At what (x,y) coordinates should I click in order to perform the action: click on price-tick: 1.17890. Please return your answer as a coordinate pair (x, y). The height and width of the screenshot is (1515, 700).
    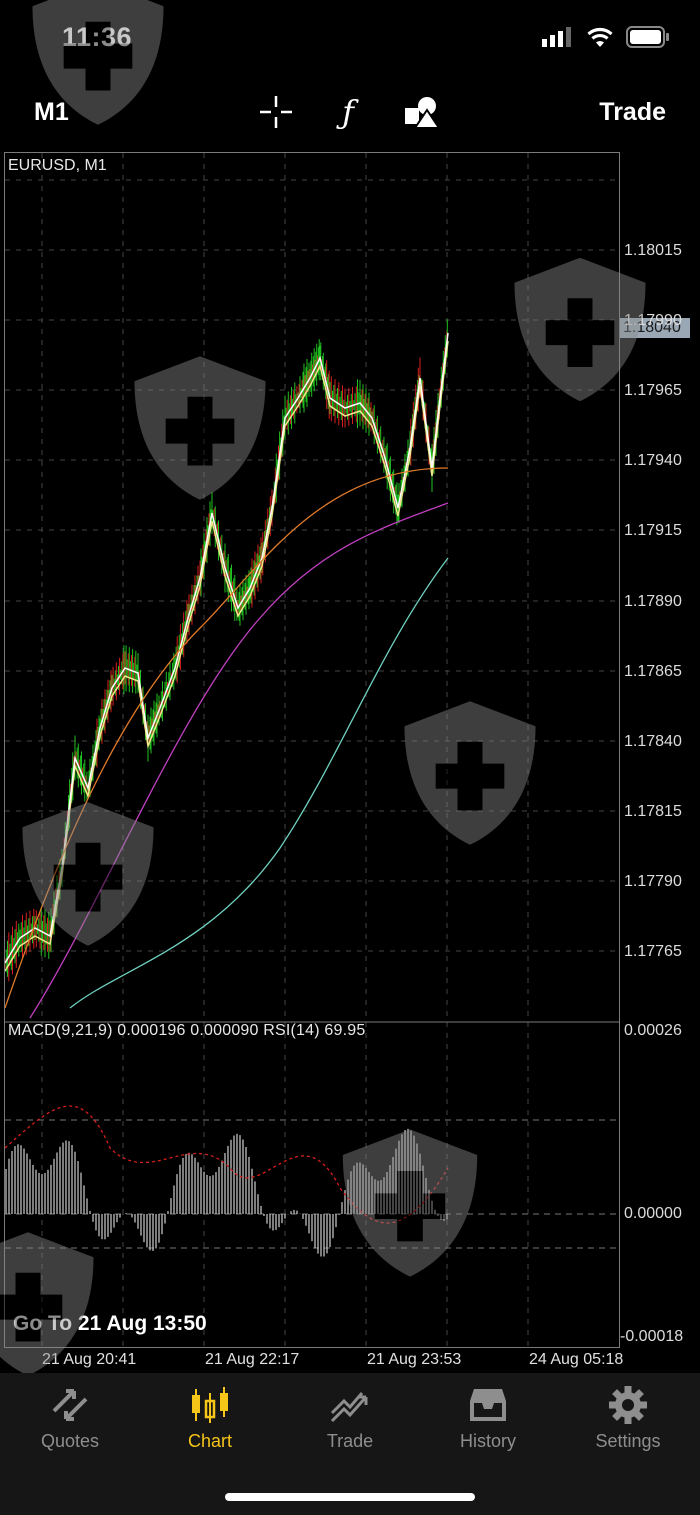
    Looking at the image, I should click on (653, 601).